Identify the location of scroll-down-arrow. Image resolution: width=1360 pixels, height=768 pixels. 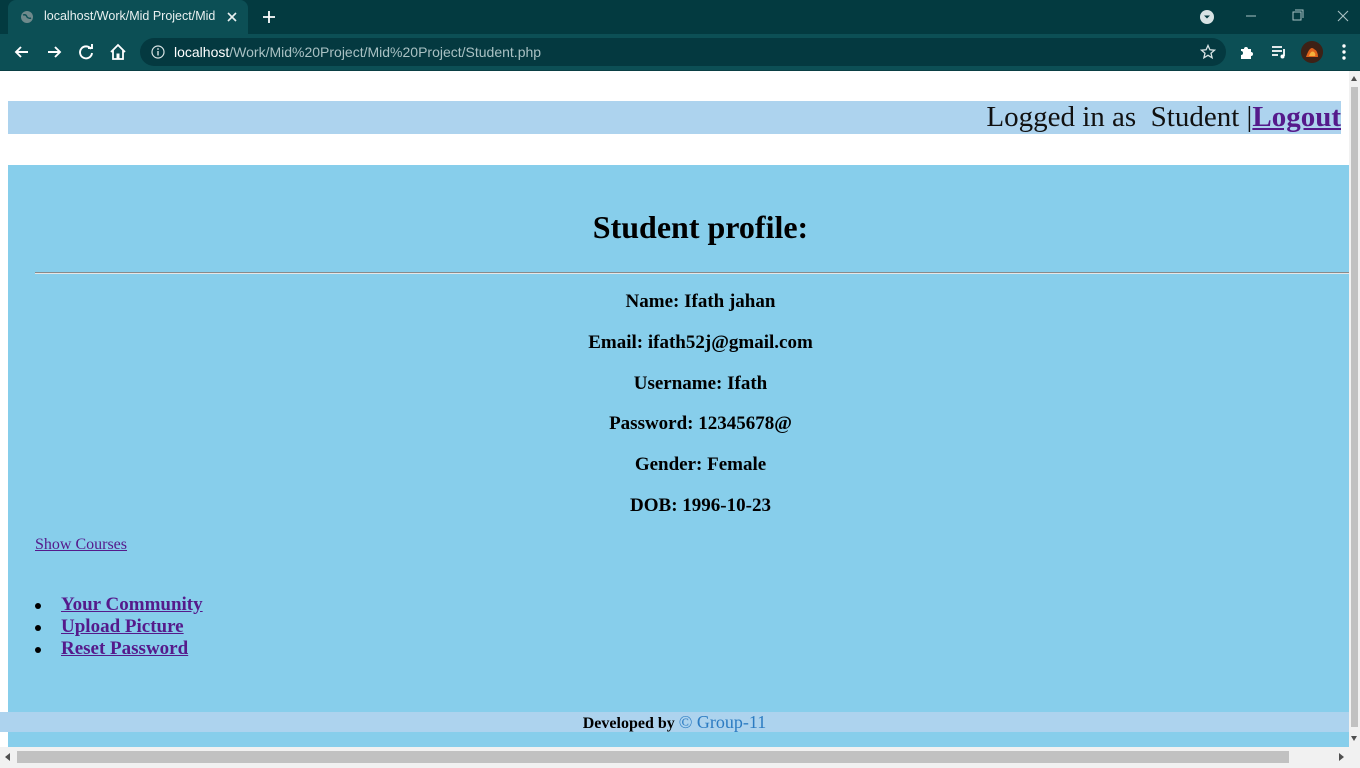
(1354, 738).